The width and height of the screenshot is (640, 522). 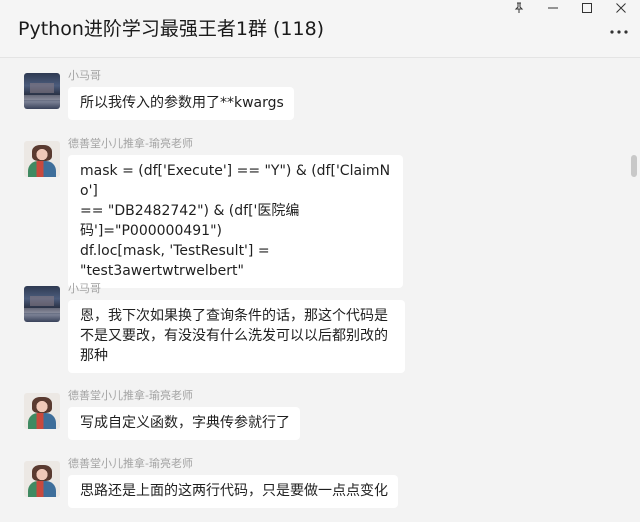 What do you see at coordinates (181, 103) in the screenshot?
I see `message-bubble: 所以我传入的参数用了**kwargs` at bounding box center [181, 103].